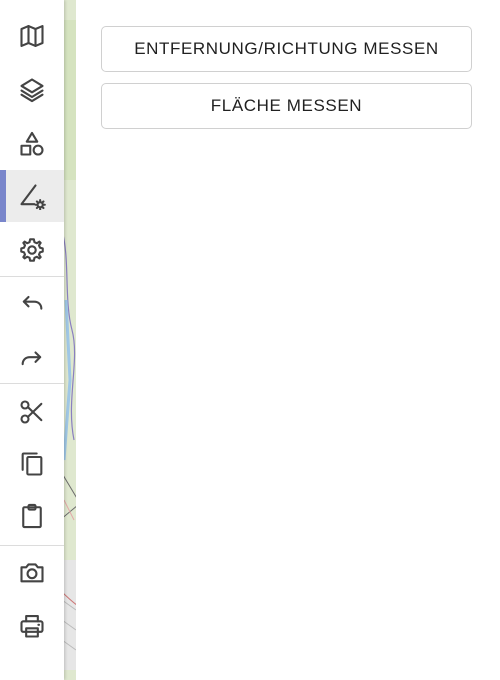 The image size is (500, 680). I want to click on layers-icon, so click(32, 90).